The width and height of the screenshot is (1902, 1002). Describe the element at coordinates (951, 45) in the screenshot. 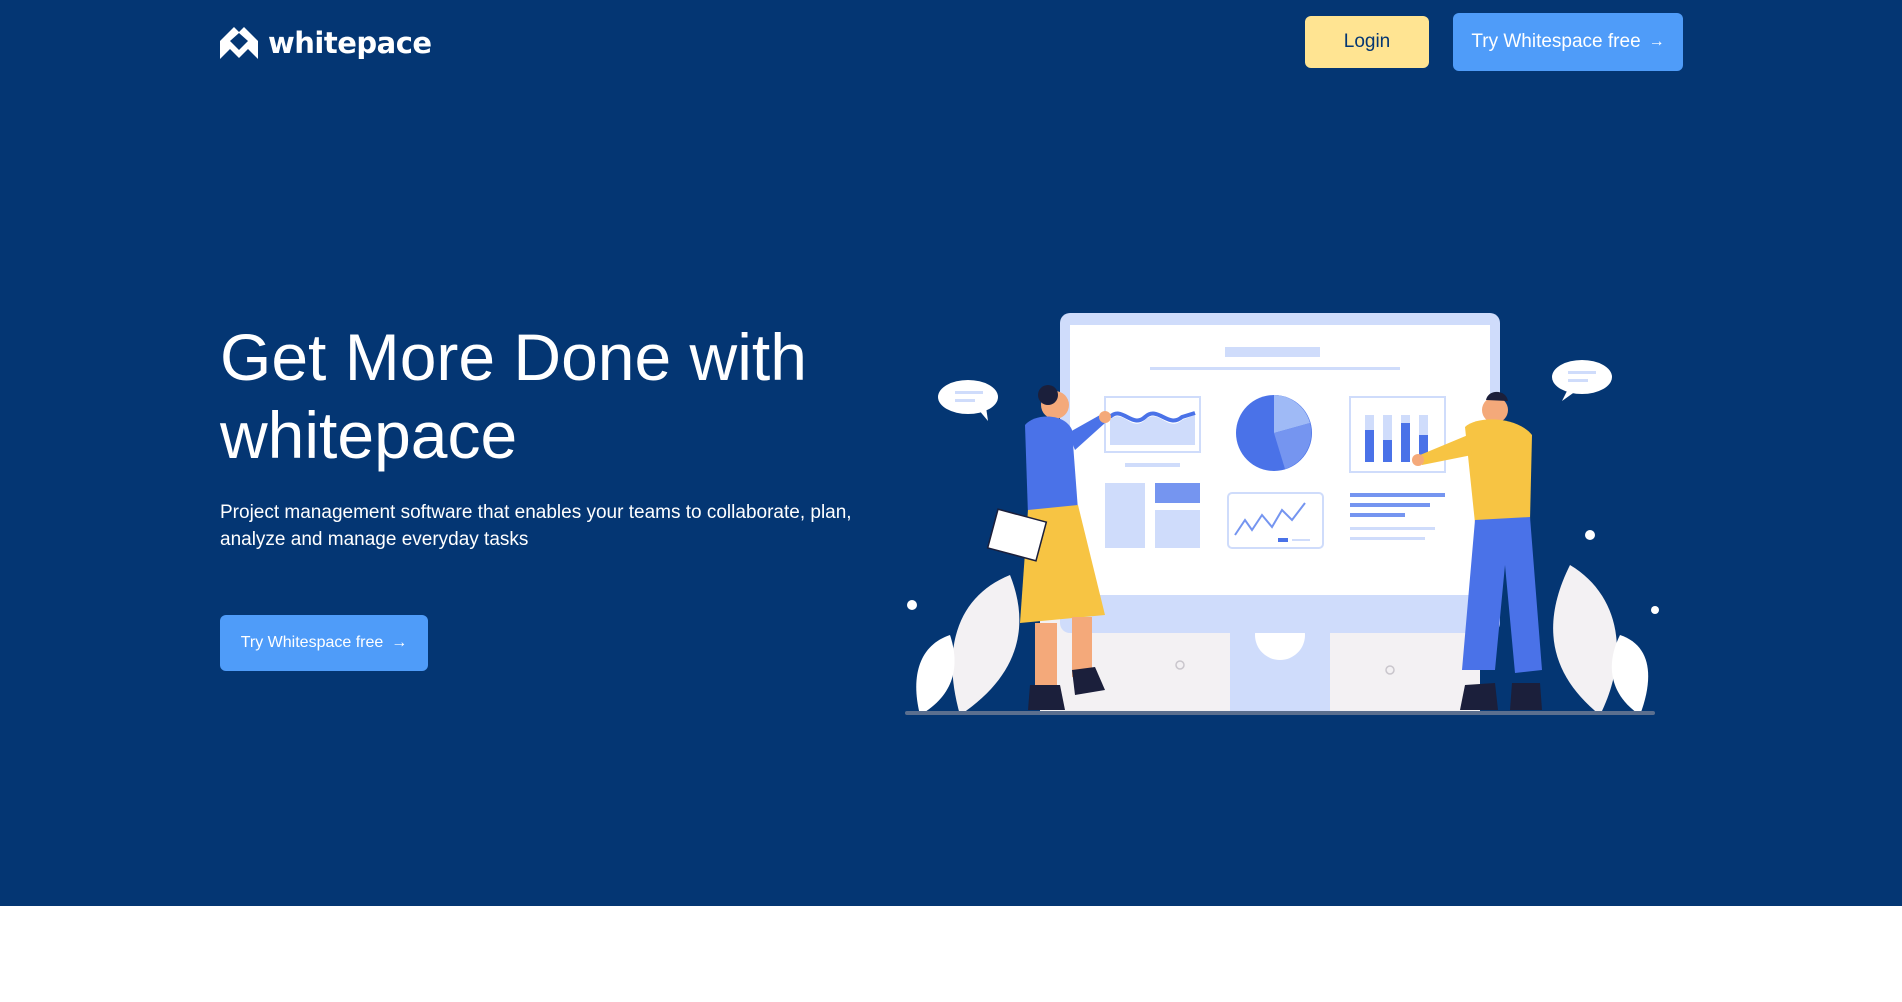

I see `top-nav: whitepace Login Try Whitespace free →` at that location.